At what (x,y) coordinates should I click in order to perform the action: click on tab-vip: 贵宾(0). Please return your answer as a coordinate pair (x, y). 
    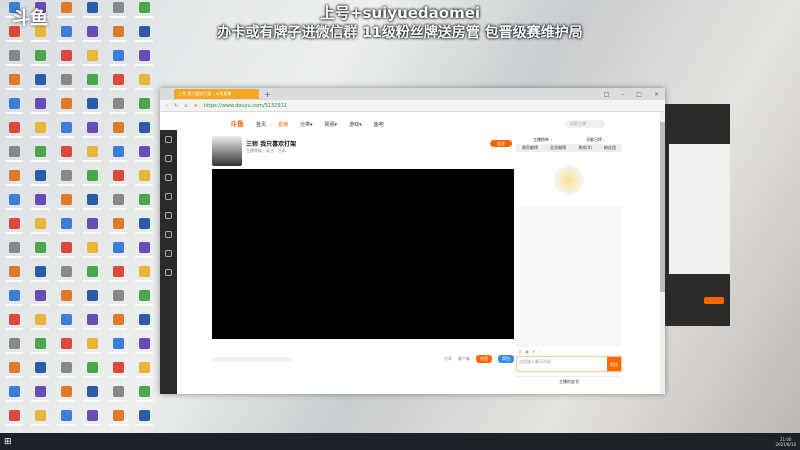
    Looking at the image, I should click on (585, 148).